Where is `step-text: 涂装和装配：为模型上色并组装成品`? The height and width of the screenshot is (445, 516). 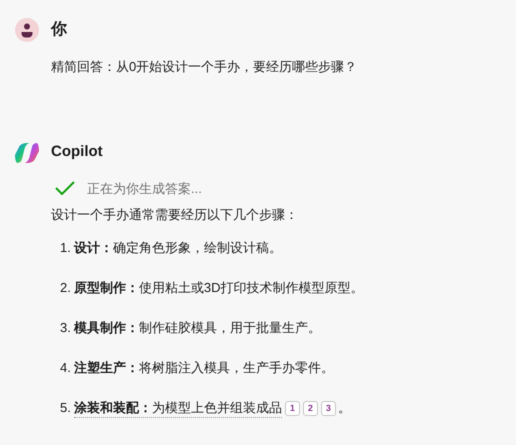 step-text: 涂装和装配：为模型上色并组装成品 is located at coordinates (178, 408).